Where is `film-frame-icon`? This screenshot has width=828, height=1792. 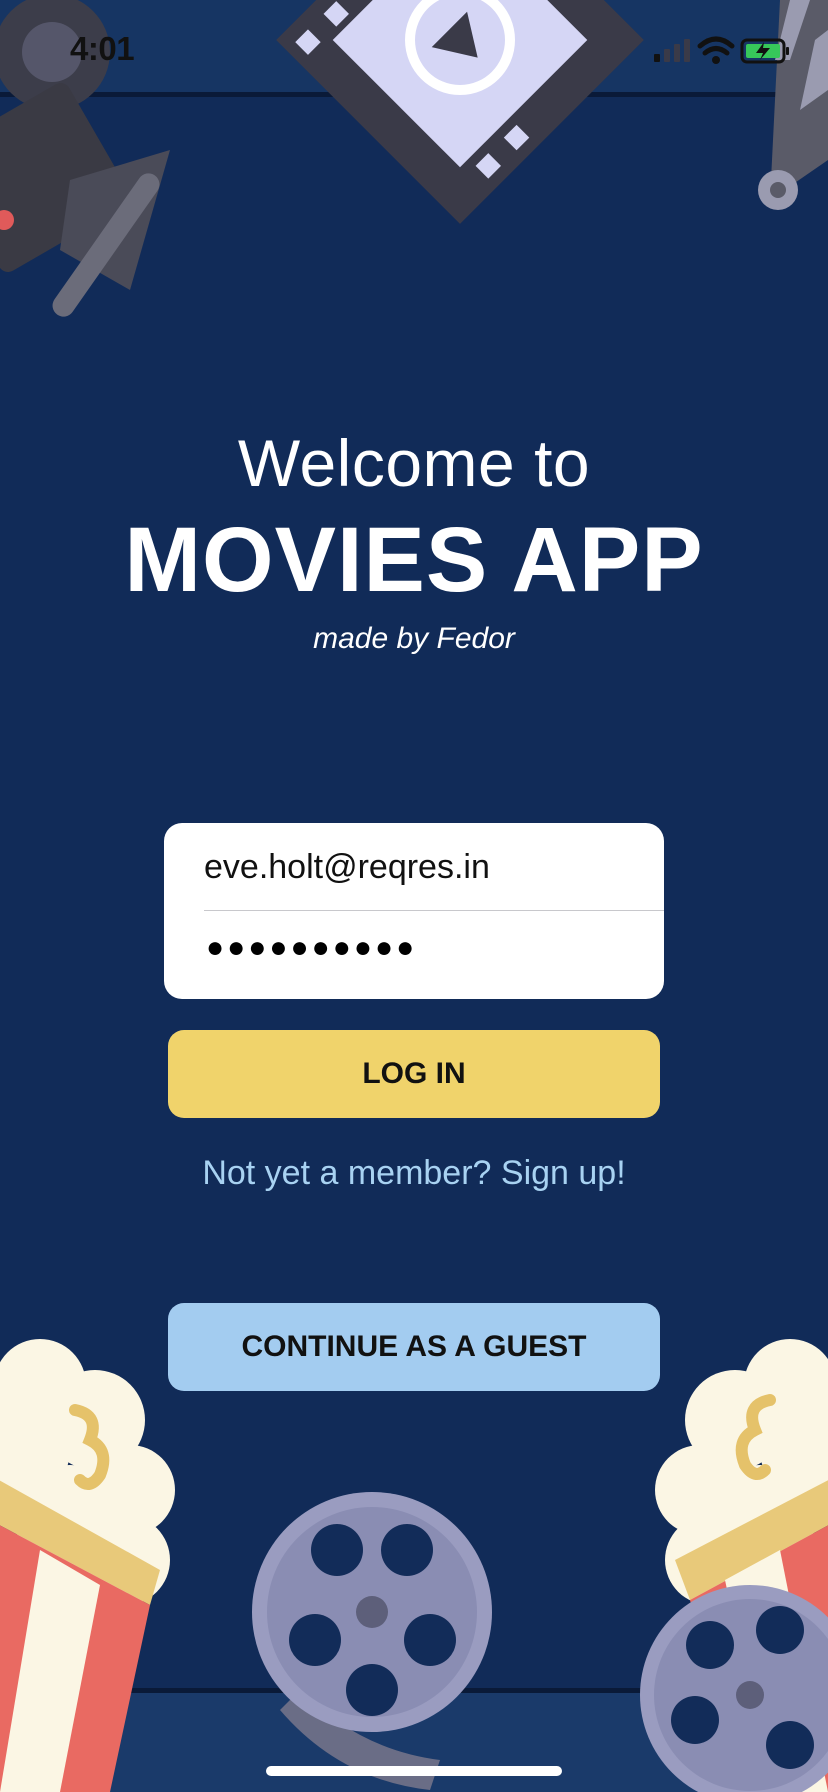 film-frame-icon is located at coordinates (460, 112).